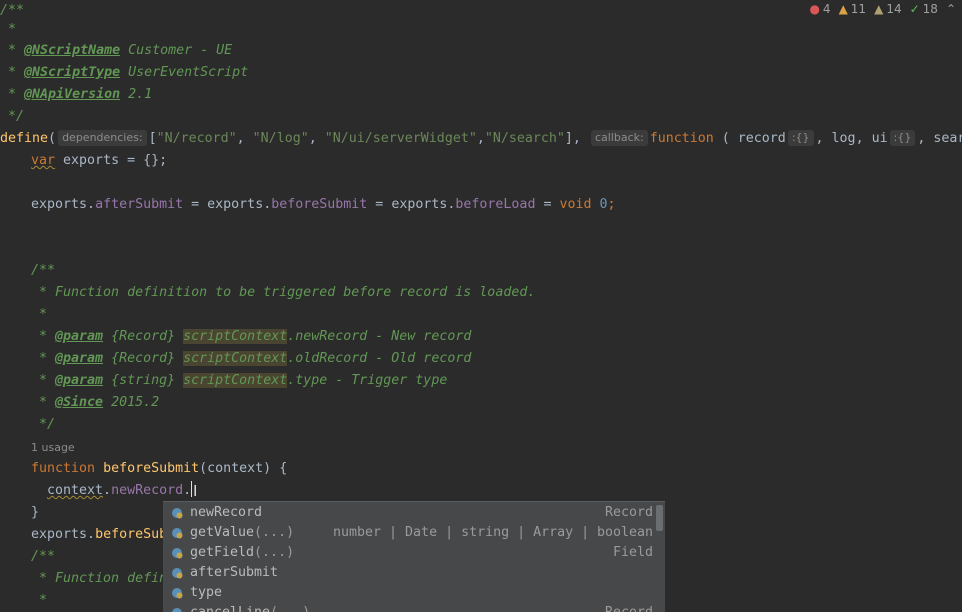 This screenshot has width=962, height=612. I want to click on doc-since: * @Since 2015.2, so click(95, 402).